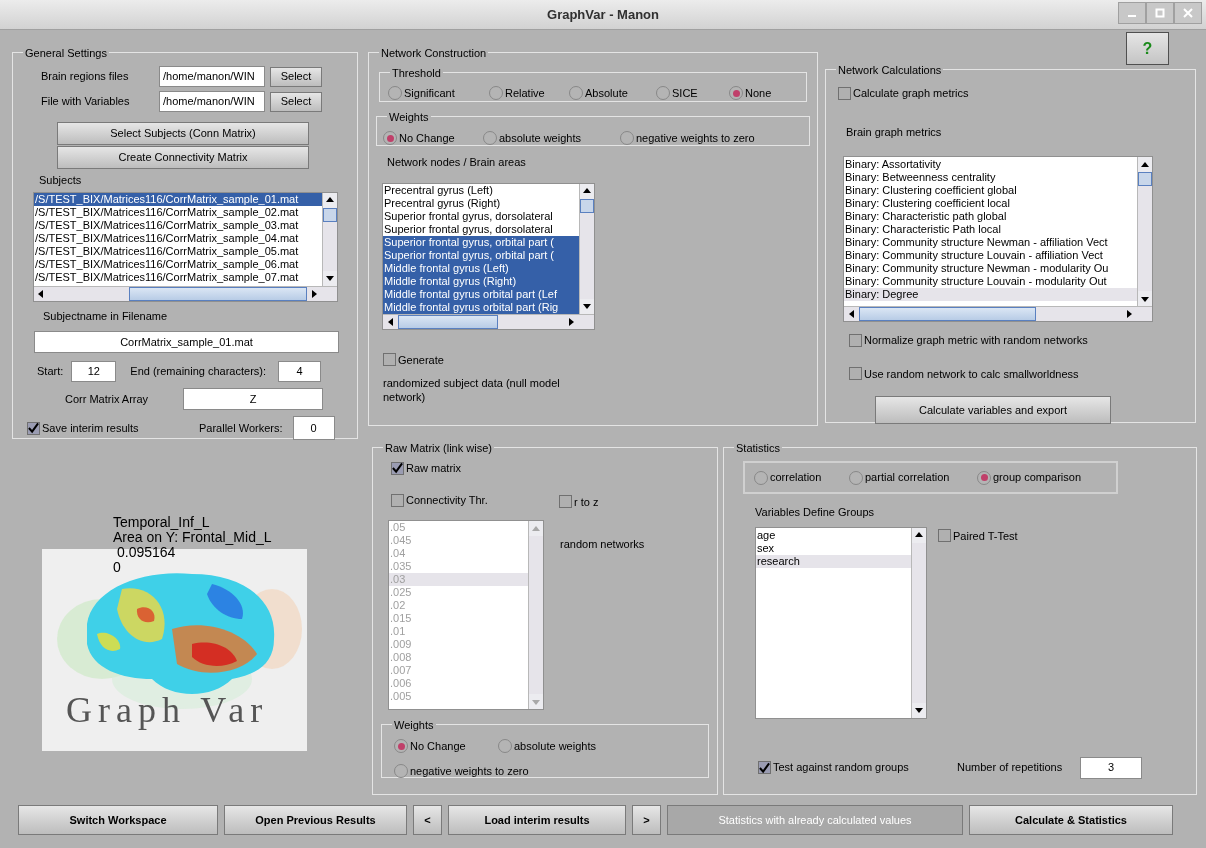 The height and width of the screenshot is (848, 1206). I want to click on list-item: /S/TEST_BIX/Matrices116/CorrMatrix_sample_03.mat, so click(178, 225).